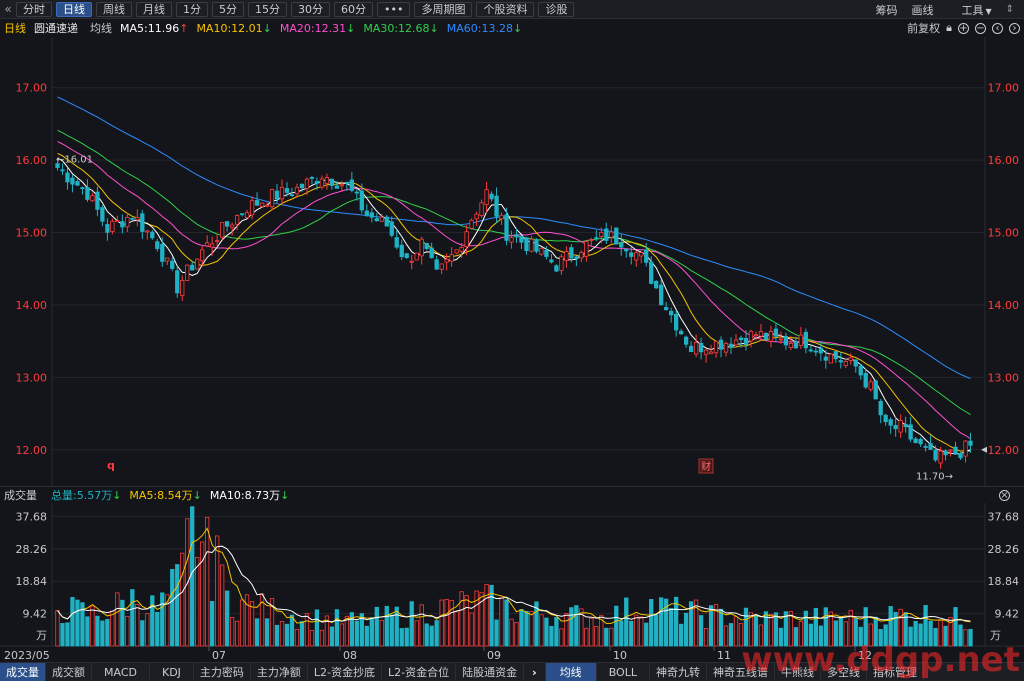 This screenshot has height=681, width=1024. I want to click on adjust-mode-button: 前复权, so click(923, 28).